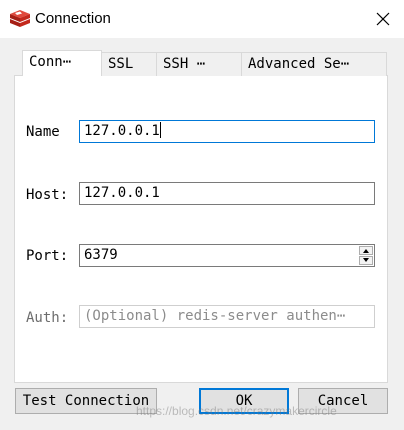 The height and width of the screenshot is (430, 404). What do you see at coordinates (160, 130) in the screenshot?
I see `text-caret` at bounding box center [160, 130].